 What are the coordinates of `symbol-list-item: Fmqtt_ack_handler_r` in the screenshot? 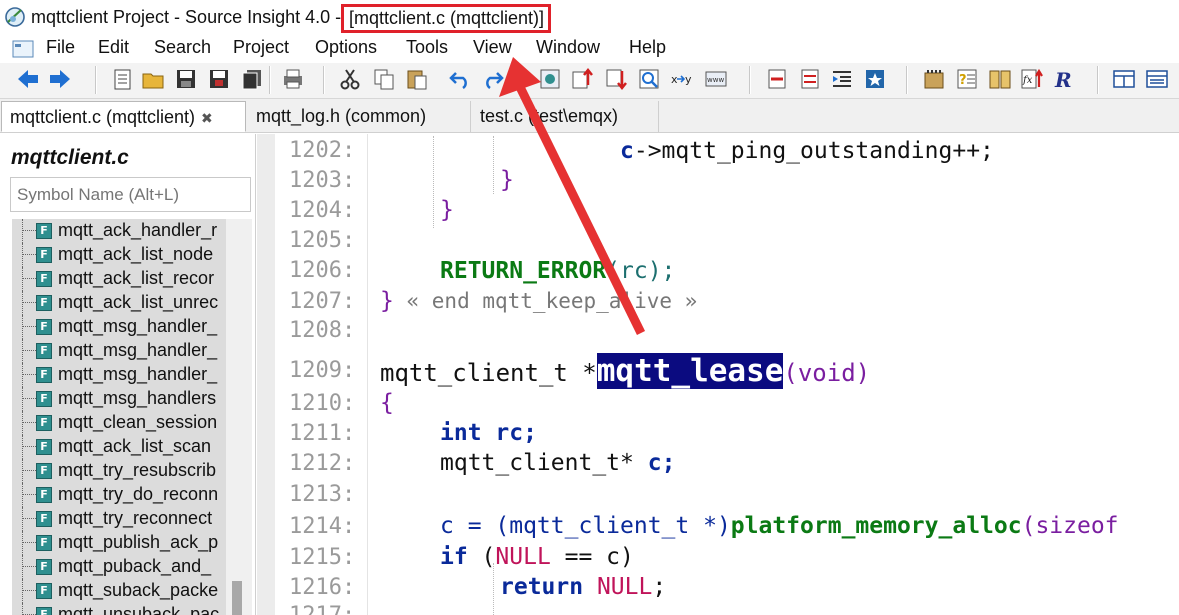 It's located at (119, 231).